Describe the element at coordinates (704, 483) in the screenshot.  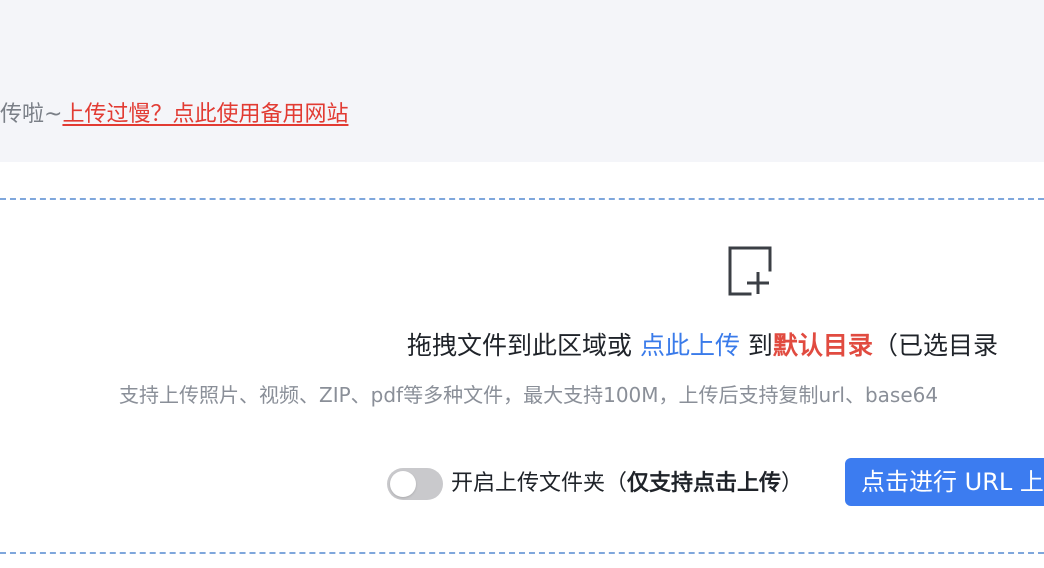
I see `toggle-label-bold: 仅支持点击上传` at that location.